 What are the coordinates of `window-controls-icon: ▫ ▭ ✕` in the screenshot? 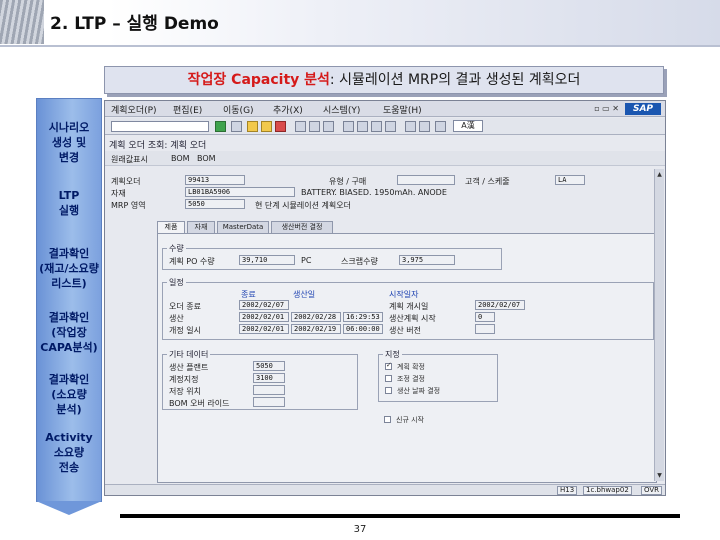 It's located at (606, 108).